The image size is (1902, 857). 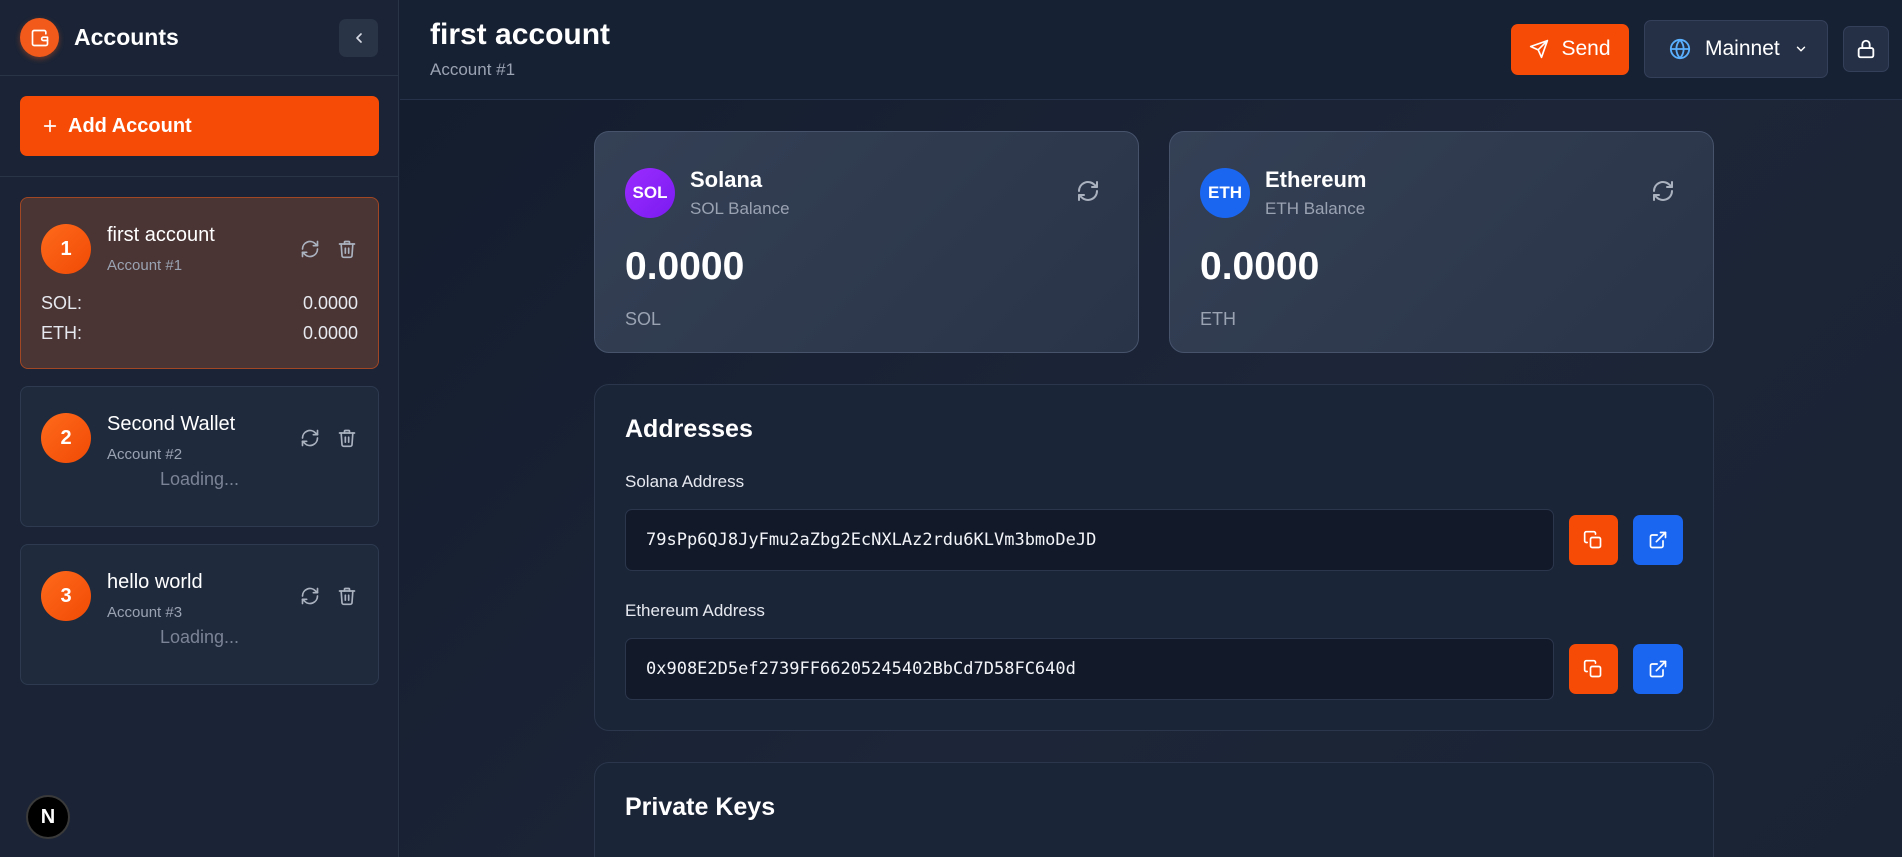 What do you see at coordinates (1586, 48) in the screenshot?
I see `send-label: Send` at bounding box center [1586, 48].